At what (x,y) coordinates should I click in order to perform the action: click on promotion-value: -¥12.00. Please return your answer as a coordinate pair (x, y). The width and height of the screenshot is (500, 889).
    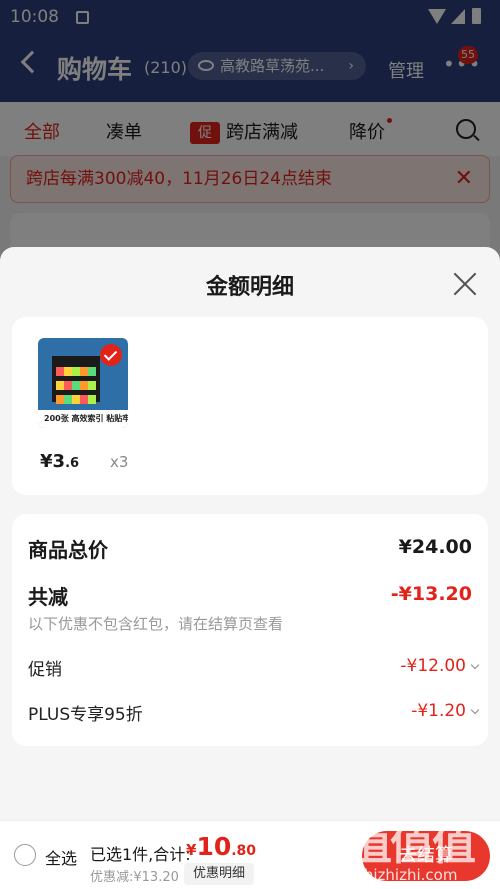
    Looking at the image, I should click on (433, 666).